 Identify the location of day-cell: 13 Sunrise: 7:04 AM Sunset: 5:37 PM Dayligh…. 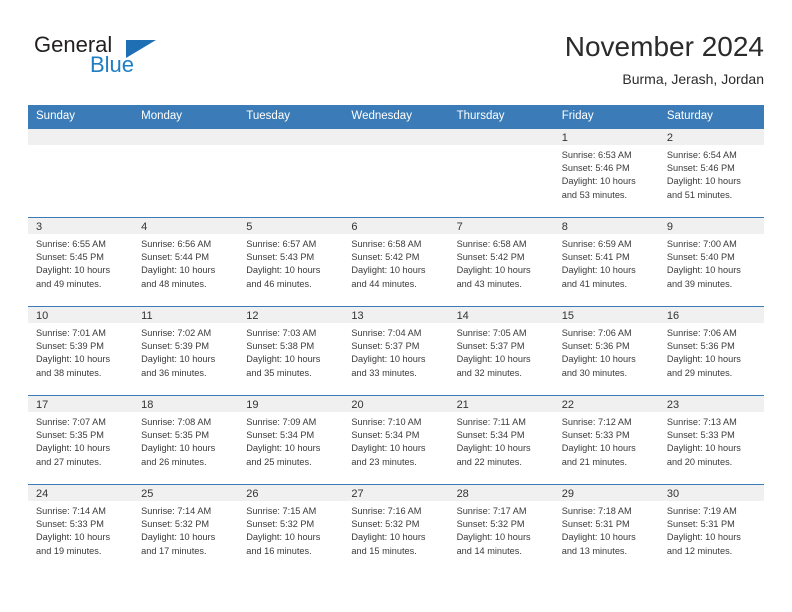
(396, 351).